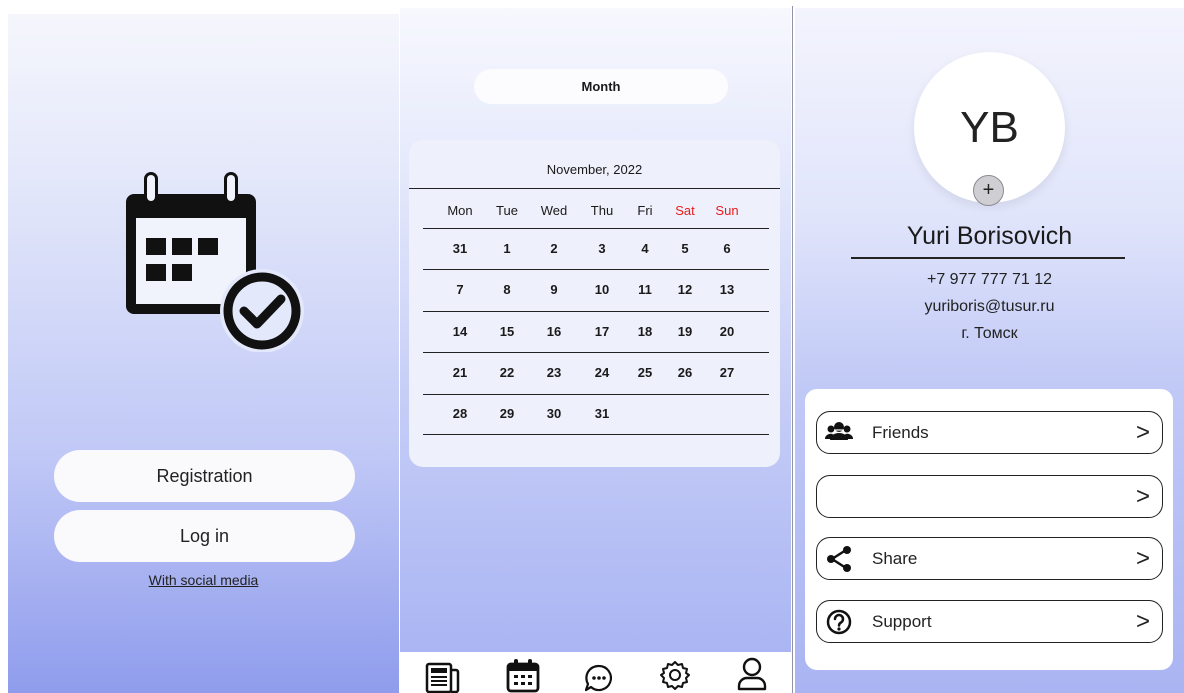 This screenshot has height=693, width=1184. What do you see at coordinates (460, 210) in the screenshot?
I see `weekday-label: Mon` at bounding box center [460, 210].